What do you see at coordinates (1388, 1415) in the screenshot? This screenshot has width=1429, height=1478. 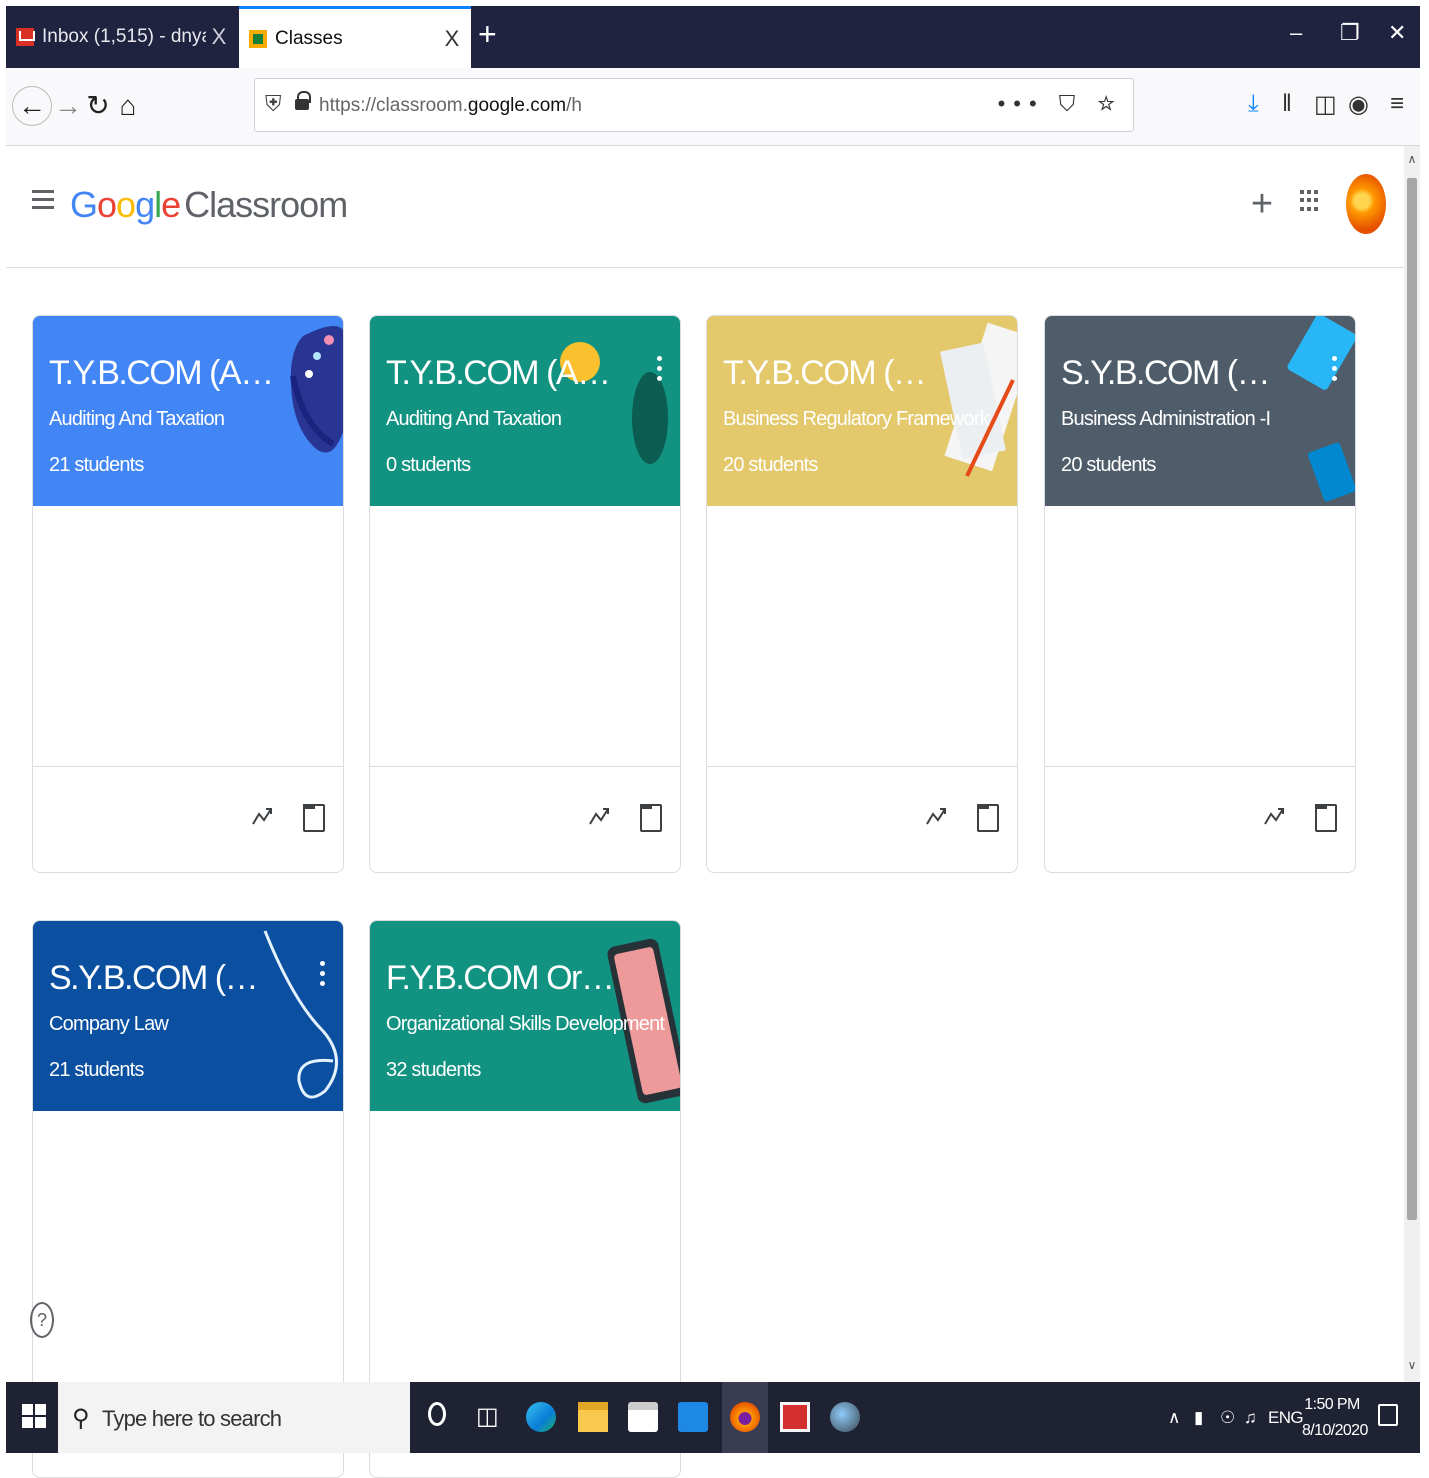 I see `notification-icon` at bounding box center [1388, 1415].